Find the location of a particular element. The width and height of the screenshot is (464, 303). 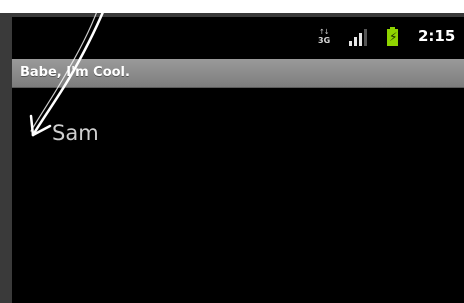

status-bar: ↑↓ 3G ⚡ 2:15 is located at coordinates (238, 36).